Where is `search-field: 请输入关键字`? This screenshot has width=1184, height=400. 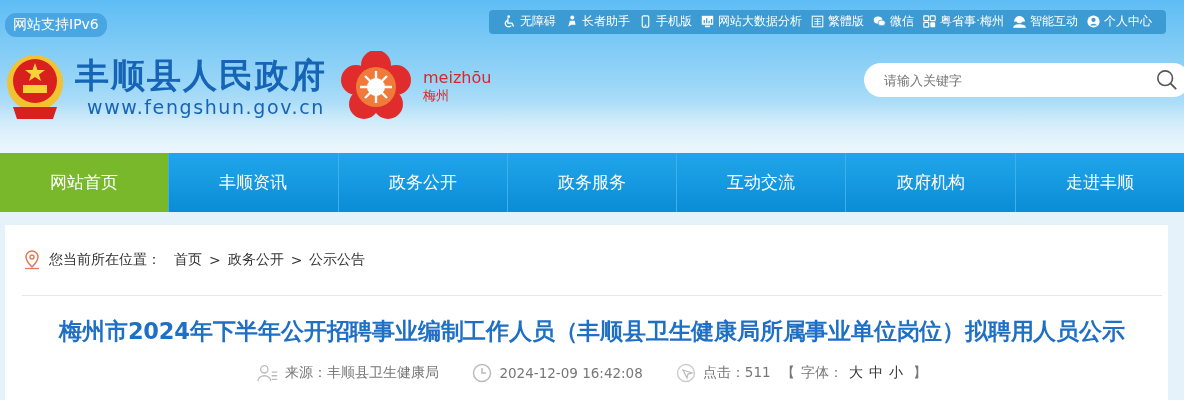 search-field: 请输入关键字 is located at coordinates (1024, 80).